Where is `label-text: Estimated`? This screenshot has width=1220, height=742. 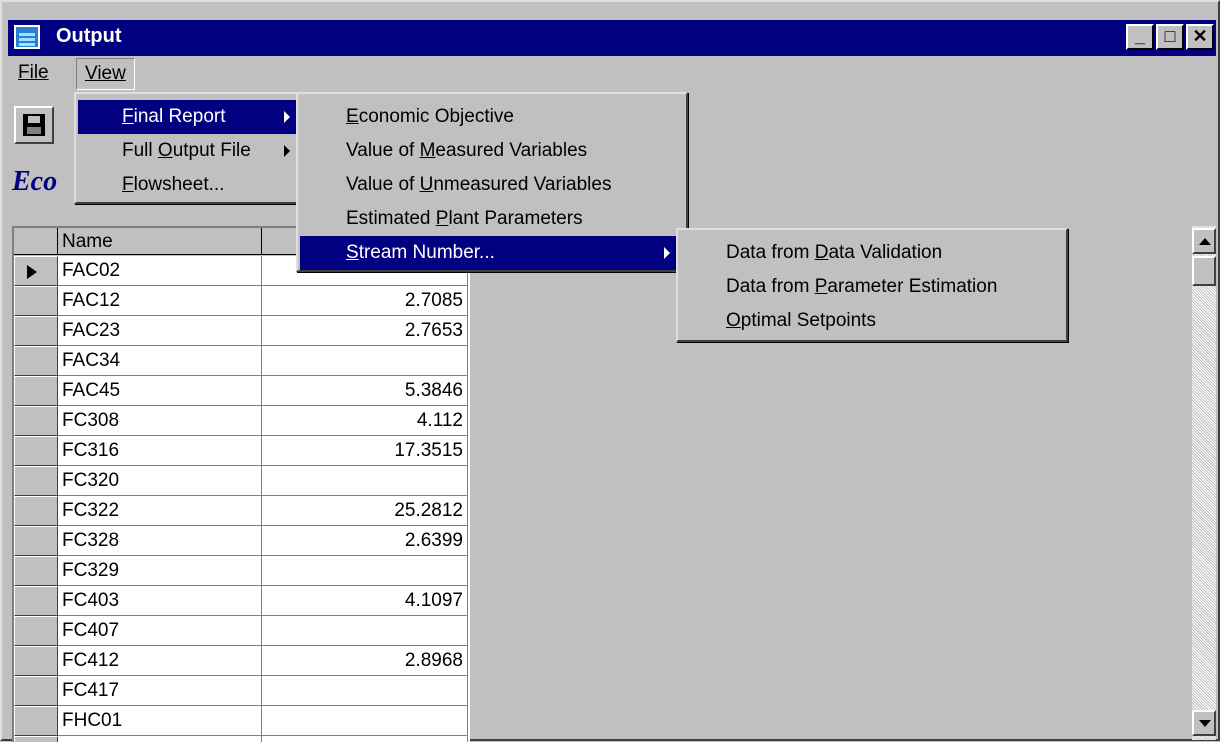
label-text: Estimated is located at coordinates (391, 218).